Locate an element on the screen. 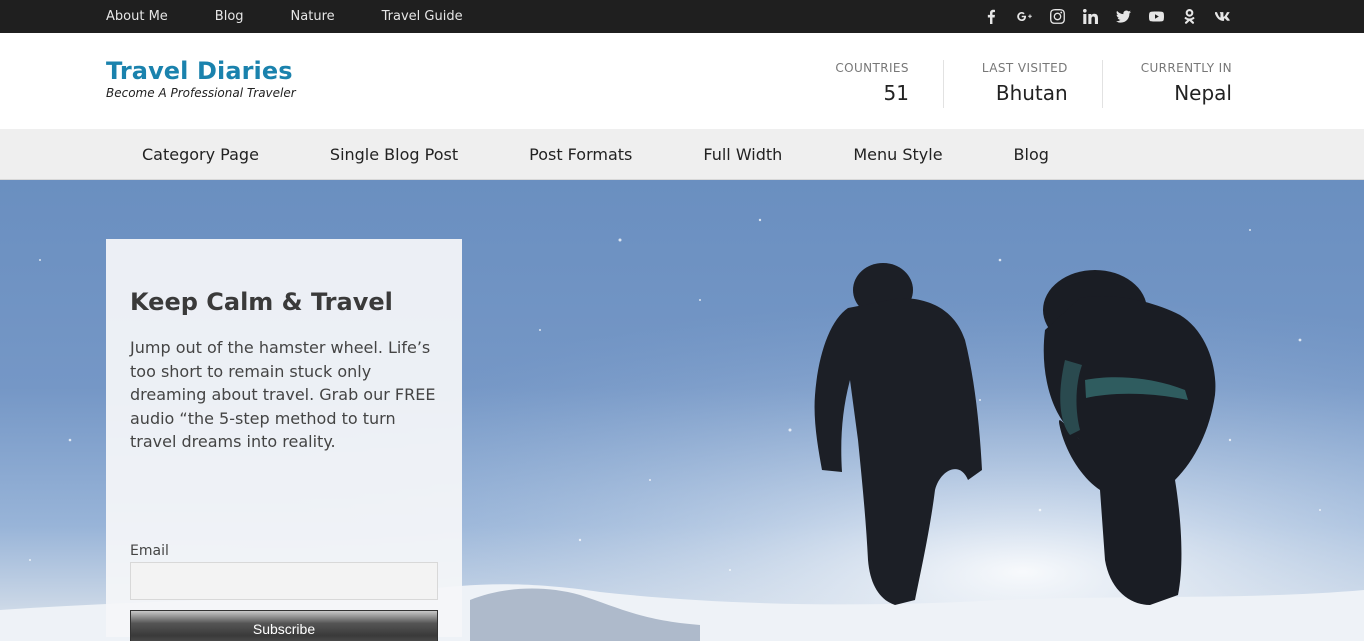  nav-item-category-page: Category Page is located at coordinates (200, 154).